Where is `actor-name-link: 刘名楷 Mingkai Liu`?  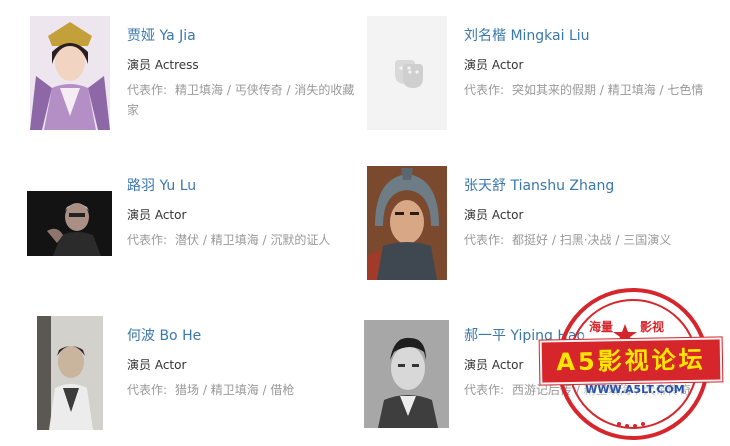 actor-name-link: 刘名楷 Mingkai Liu is located at coordinates (527, 35).